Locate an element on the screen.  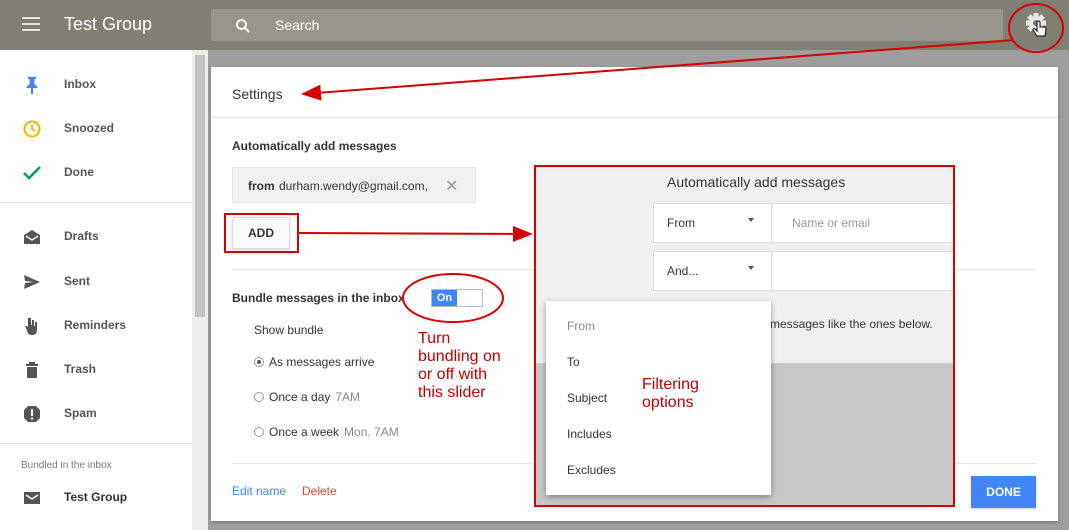
hint-text: messages like the ones below. is located at coordinates (851, 324).